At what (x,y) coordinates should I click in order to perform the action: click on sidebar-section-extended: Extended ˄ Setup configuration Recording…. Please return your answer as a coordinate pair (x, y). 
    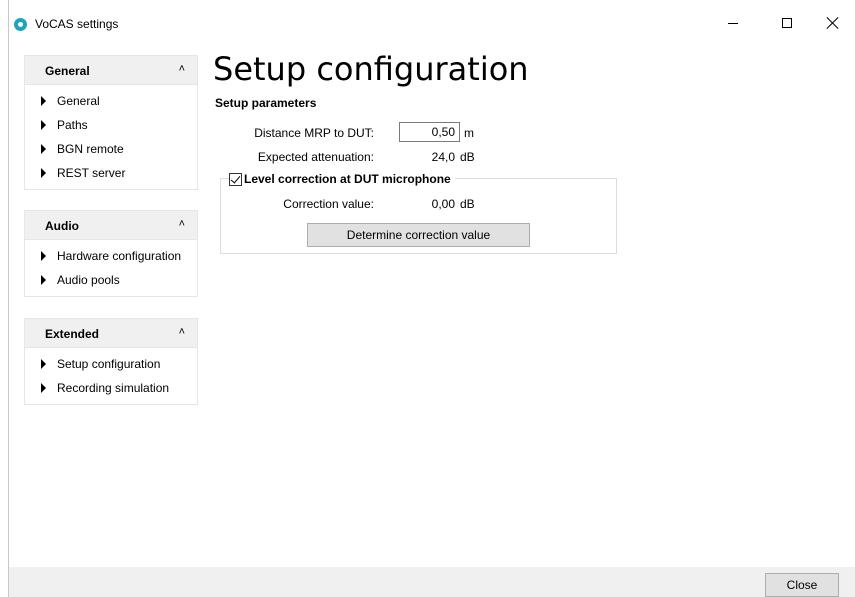
    Looking at the image, I should click on (111, 361).